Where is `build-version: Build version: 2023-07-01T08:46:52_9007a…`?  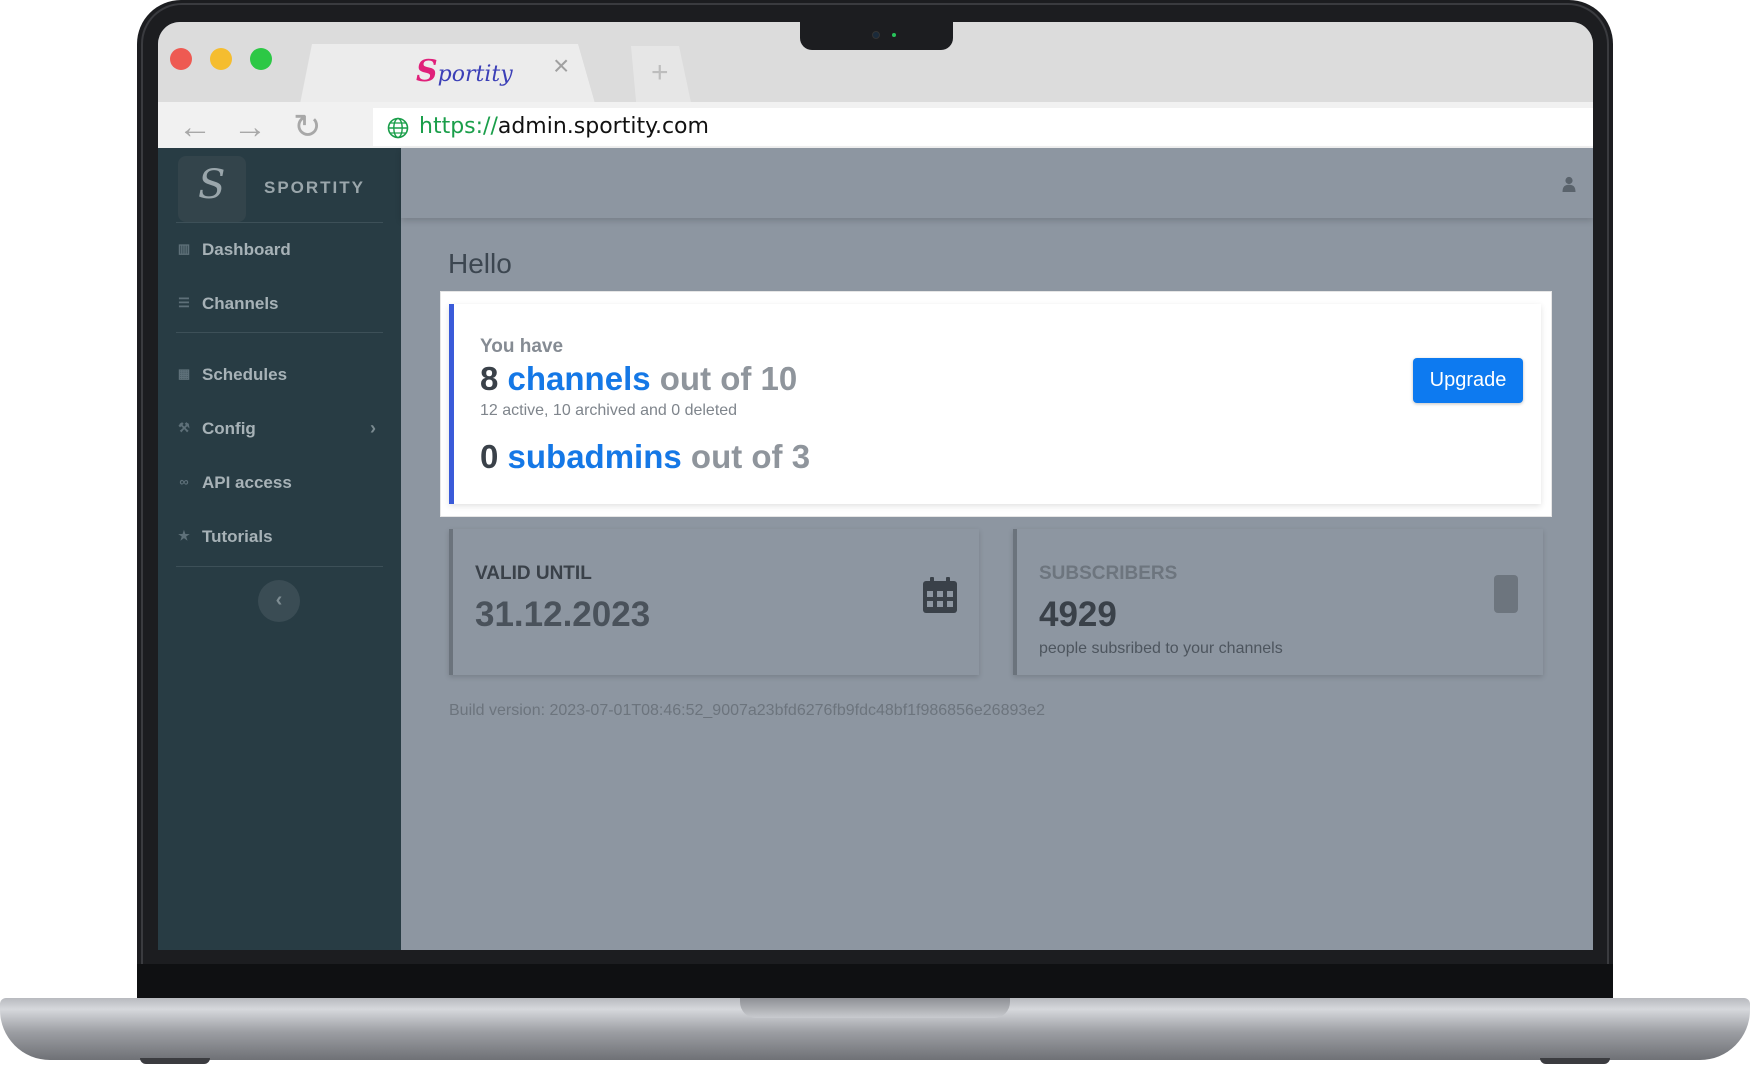
build-version: Build version: 2023-07-01T08:46:52_9007a… is located at coordinates (747, 710).